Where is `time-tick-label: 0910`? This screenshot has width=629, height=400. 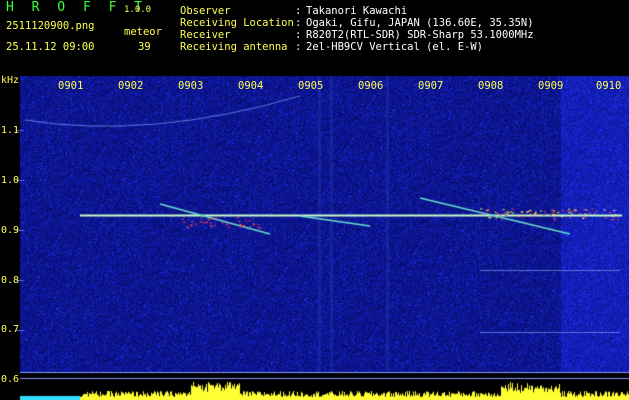
time-tick-label: 0910 is located at coordinates (609, 86).